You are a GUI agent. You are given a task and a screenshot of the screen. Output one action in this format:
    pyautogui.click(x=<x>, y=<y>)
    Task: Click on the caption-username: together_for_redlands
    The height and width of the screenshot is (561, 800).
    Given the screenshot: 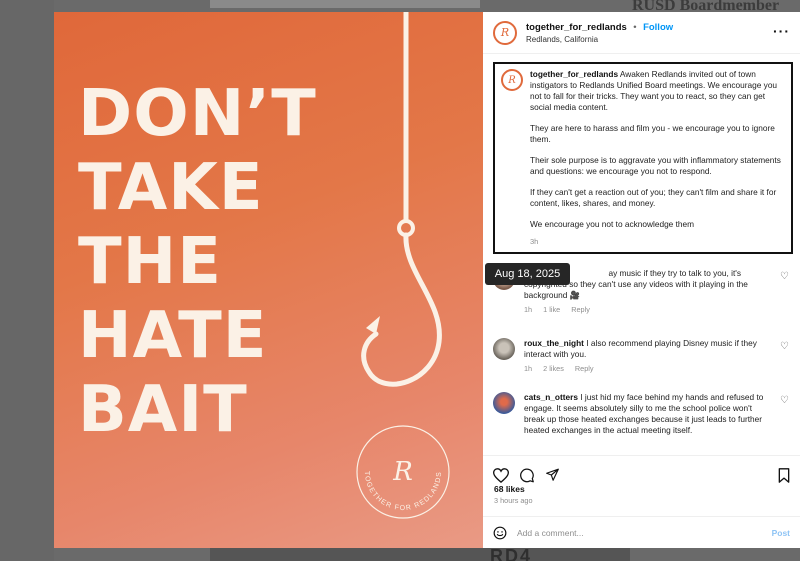 What is the action you would take?
    pyautogui.click(x=574, y=74)
    